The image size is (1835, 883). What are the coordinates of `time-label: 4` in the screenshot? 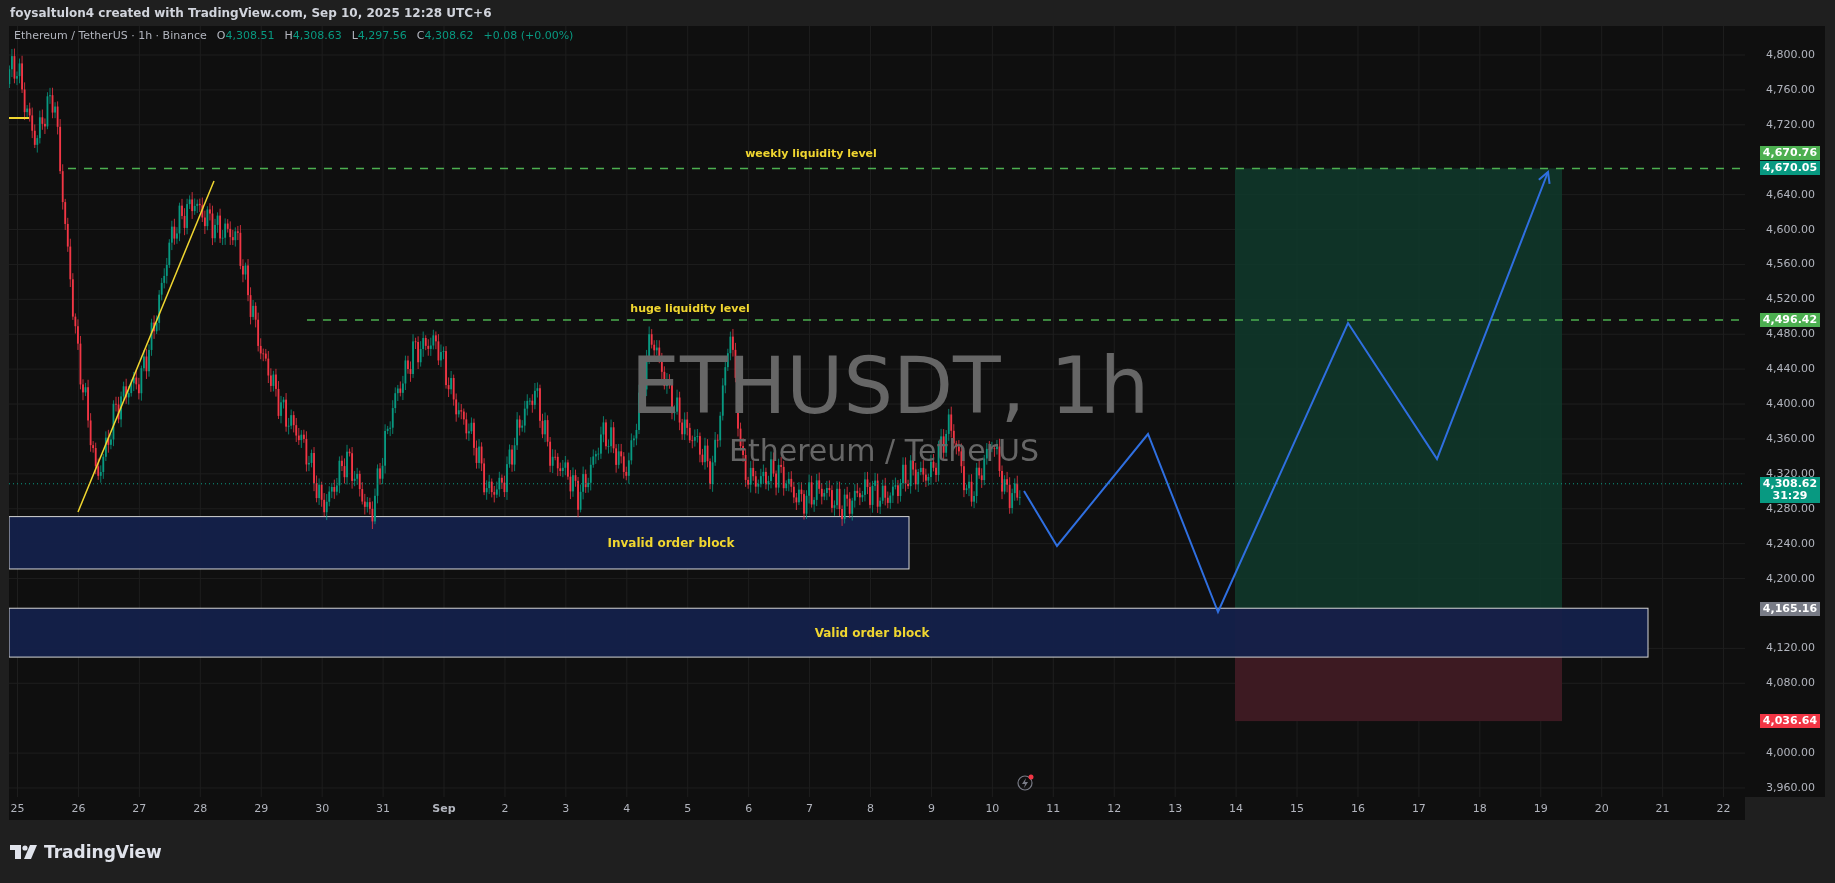 It's located at (627, 808).